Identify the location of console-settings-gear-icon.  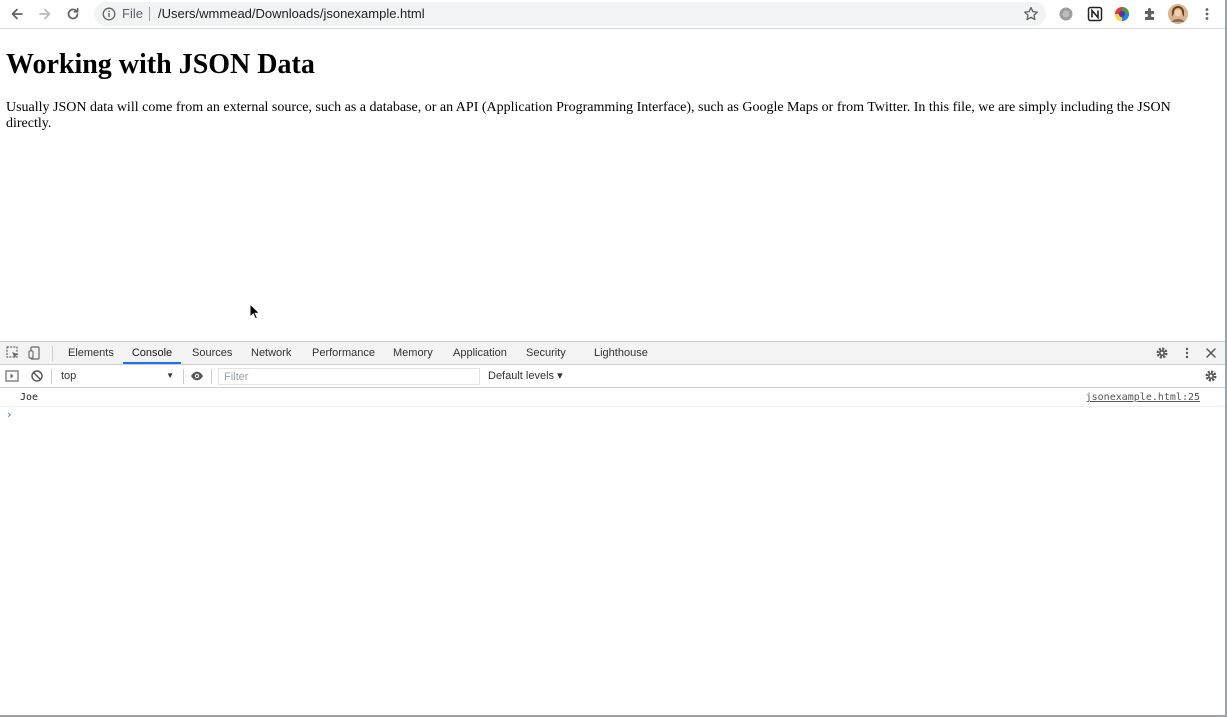
(1211, 376).